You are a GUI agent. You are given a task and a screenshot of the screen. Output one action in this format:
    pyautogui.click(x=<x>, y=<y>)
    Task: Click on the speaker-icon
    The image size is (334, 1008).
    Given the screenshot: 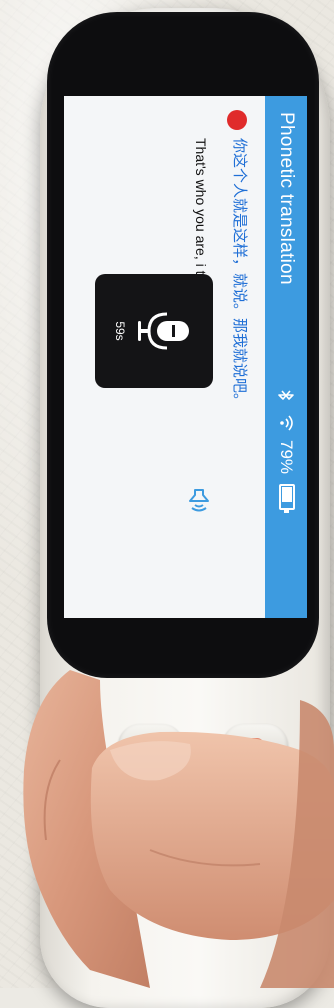 What is the action you would take?
    pyautogui.click(x=199, y=501)
    